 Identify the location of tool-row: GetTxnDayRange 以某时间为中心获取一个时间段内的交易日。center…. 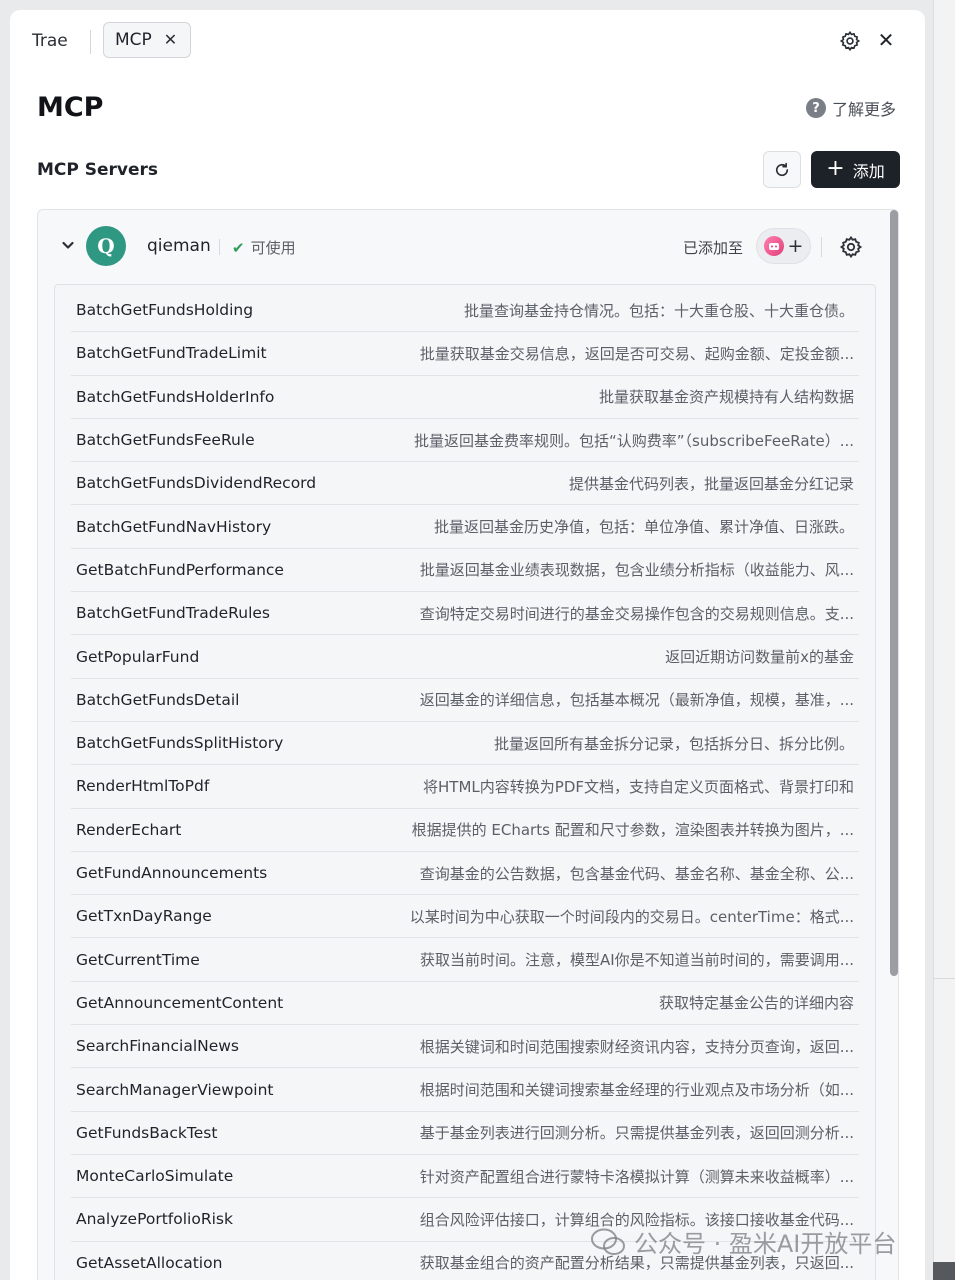
(465, 917).